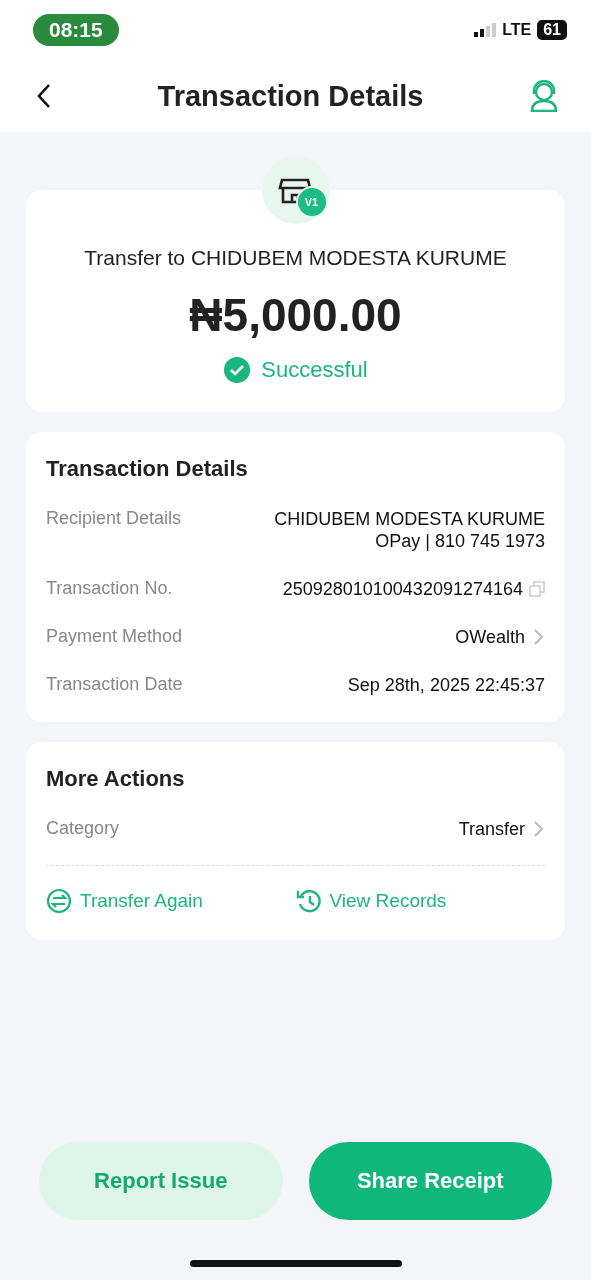 This screenshot has height=1280, width=591. Describe the element at coordinates (517, 30) in the screenshot. I see `network-label: LTE` at that location.